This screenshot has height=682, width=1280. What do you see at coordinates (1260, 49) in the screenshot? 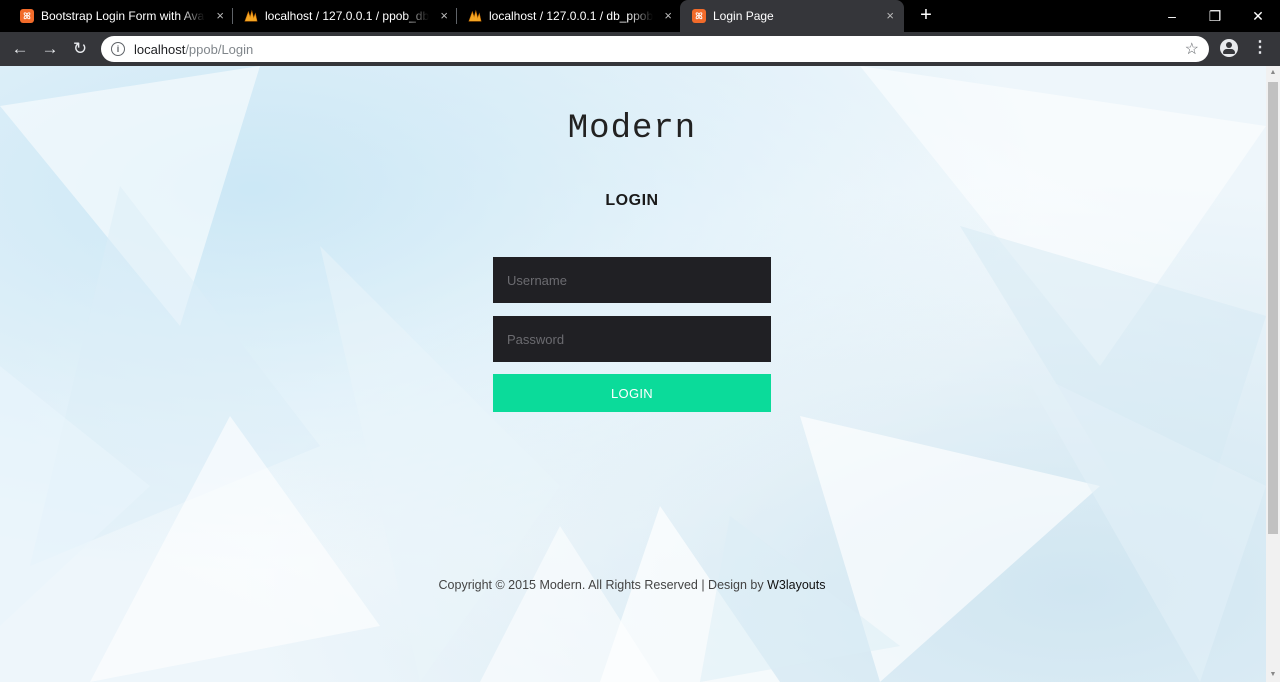
I see `menu-dots-icon: ⋮` at bounding box center [1260, 49].